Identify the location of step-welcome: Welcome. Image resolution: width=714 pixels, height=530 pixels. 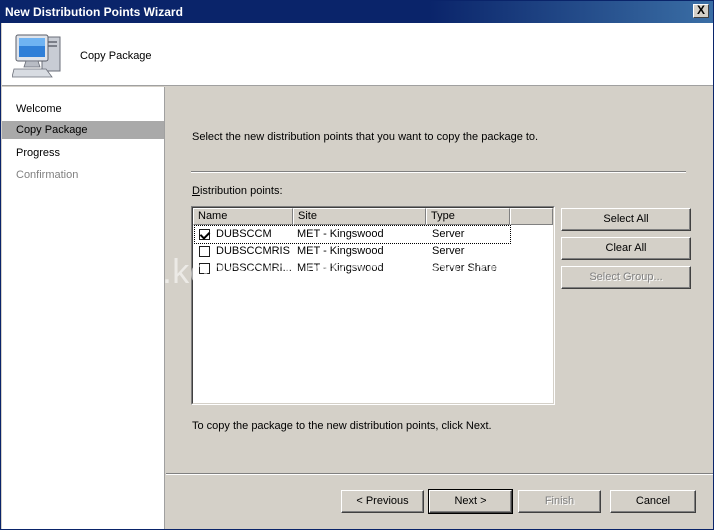
(83, 109).